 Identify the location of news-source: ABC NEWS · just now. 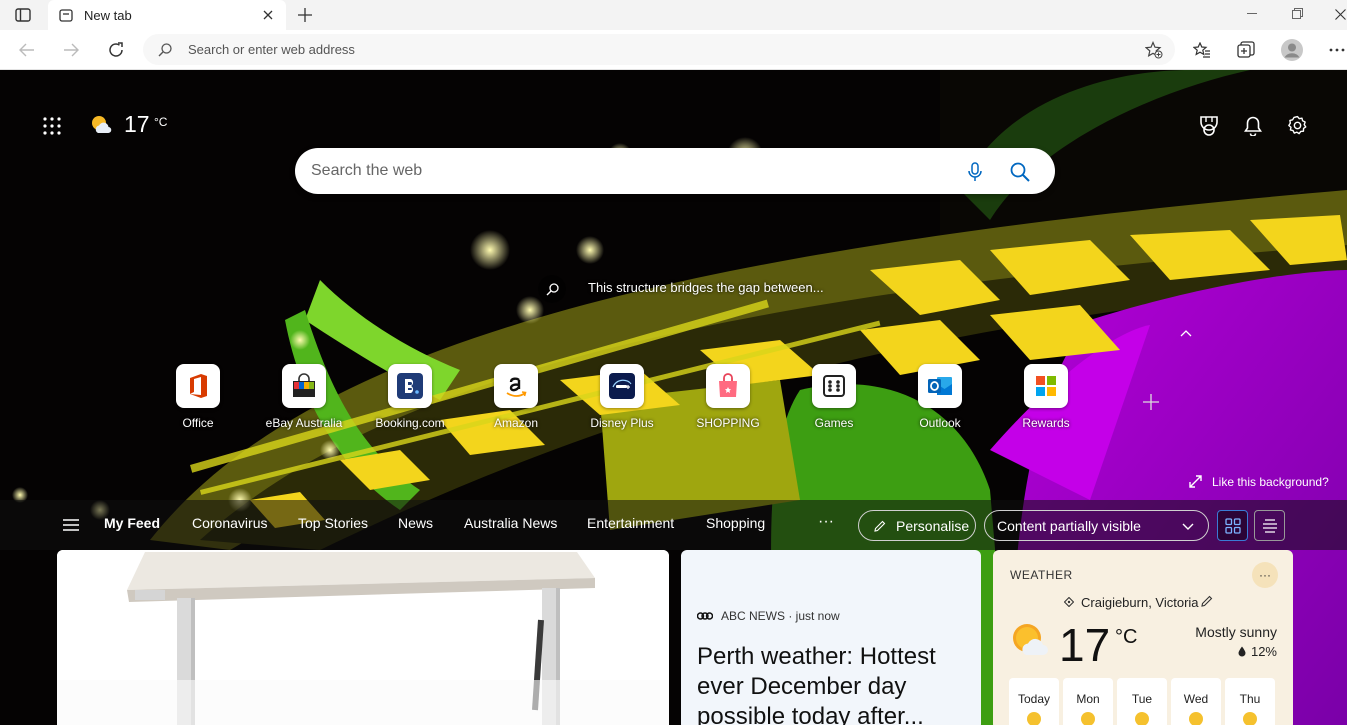
(780, 616).